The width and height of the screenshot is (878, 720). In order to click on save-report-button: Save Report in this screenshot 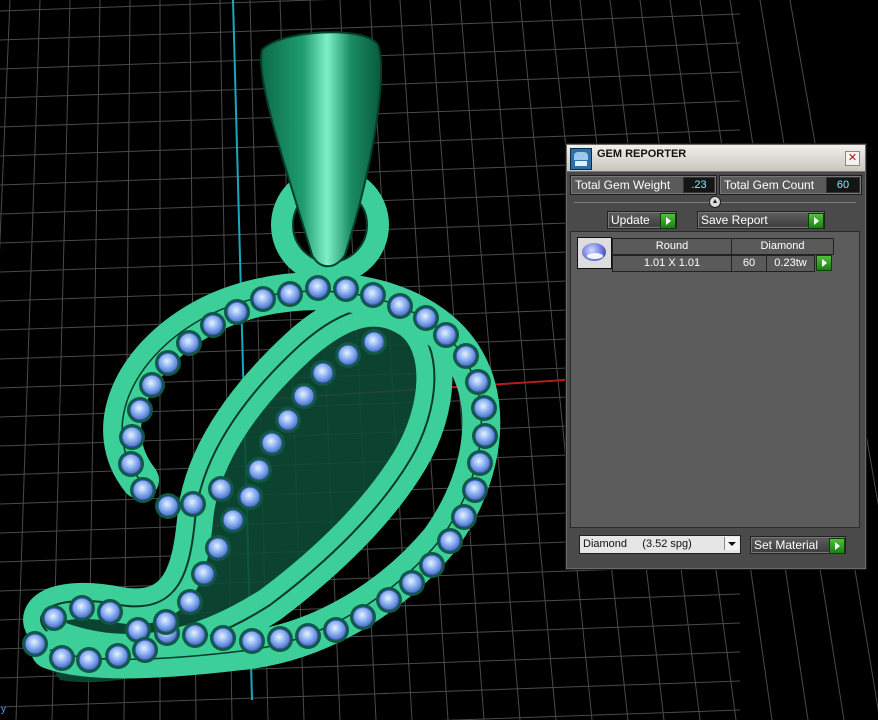, I will do `click(761, 220)`.